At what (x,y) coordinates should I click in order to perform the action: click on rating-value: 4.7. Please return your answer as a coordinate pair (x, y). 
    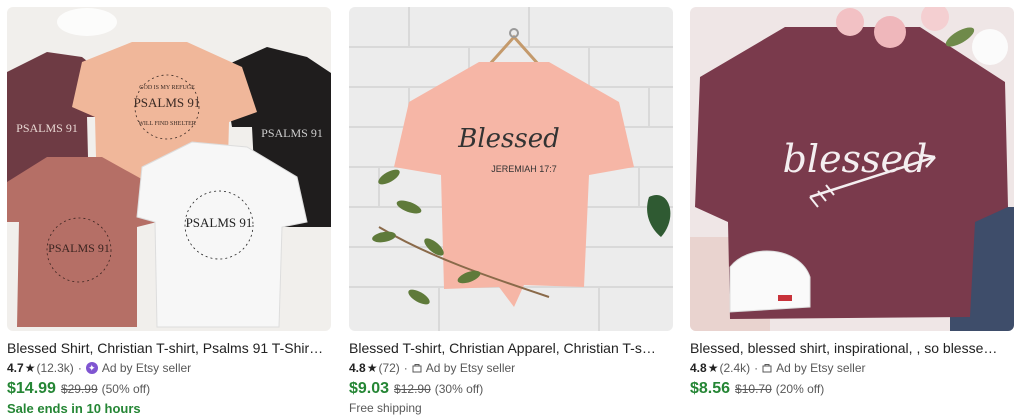
    Looking at the image, I should click on (15, 368).